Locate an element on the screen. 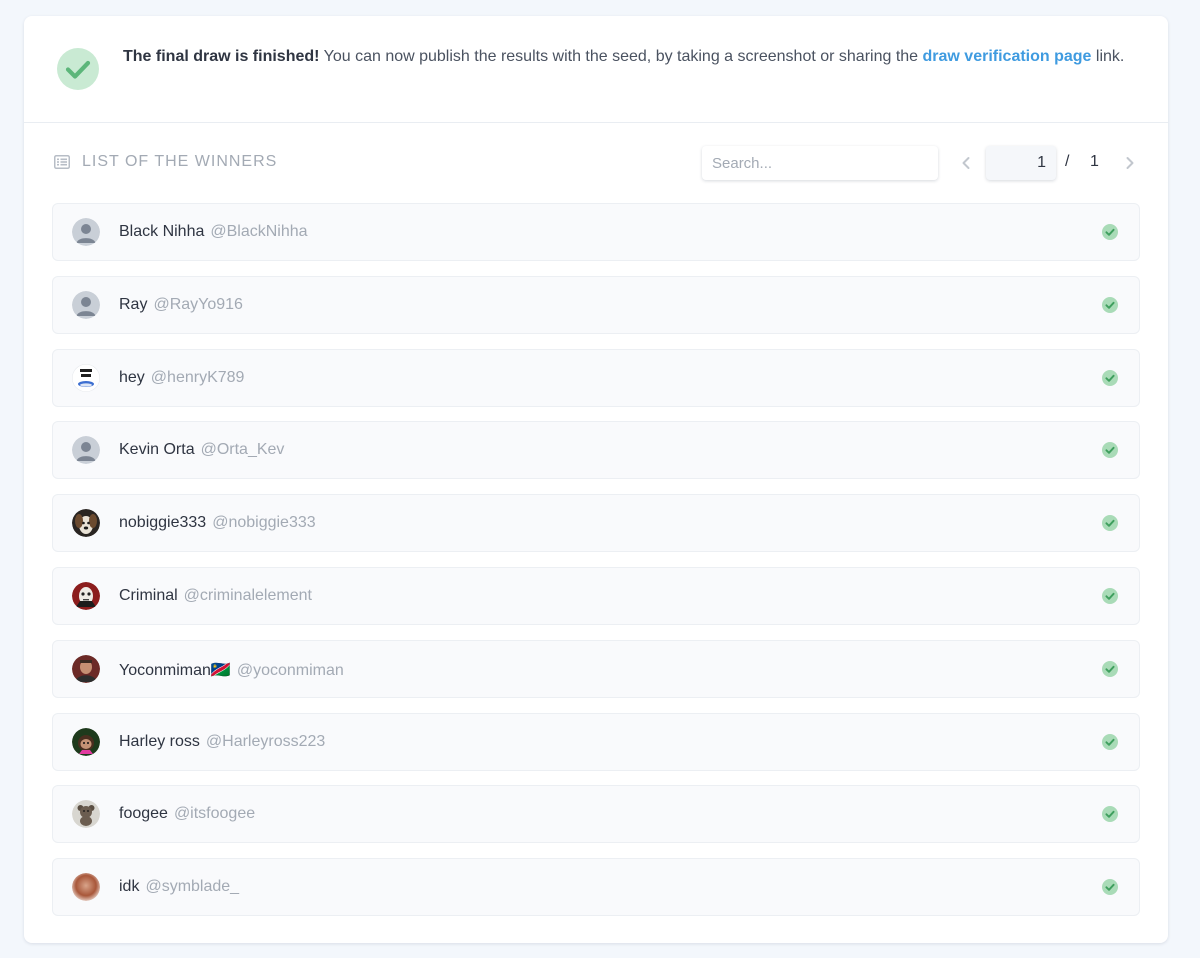 Image resolution: width=1200 pixels, height=958 pixels. winner-display-name: nobiggie333 is located at coordinates (163, 523).